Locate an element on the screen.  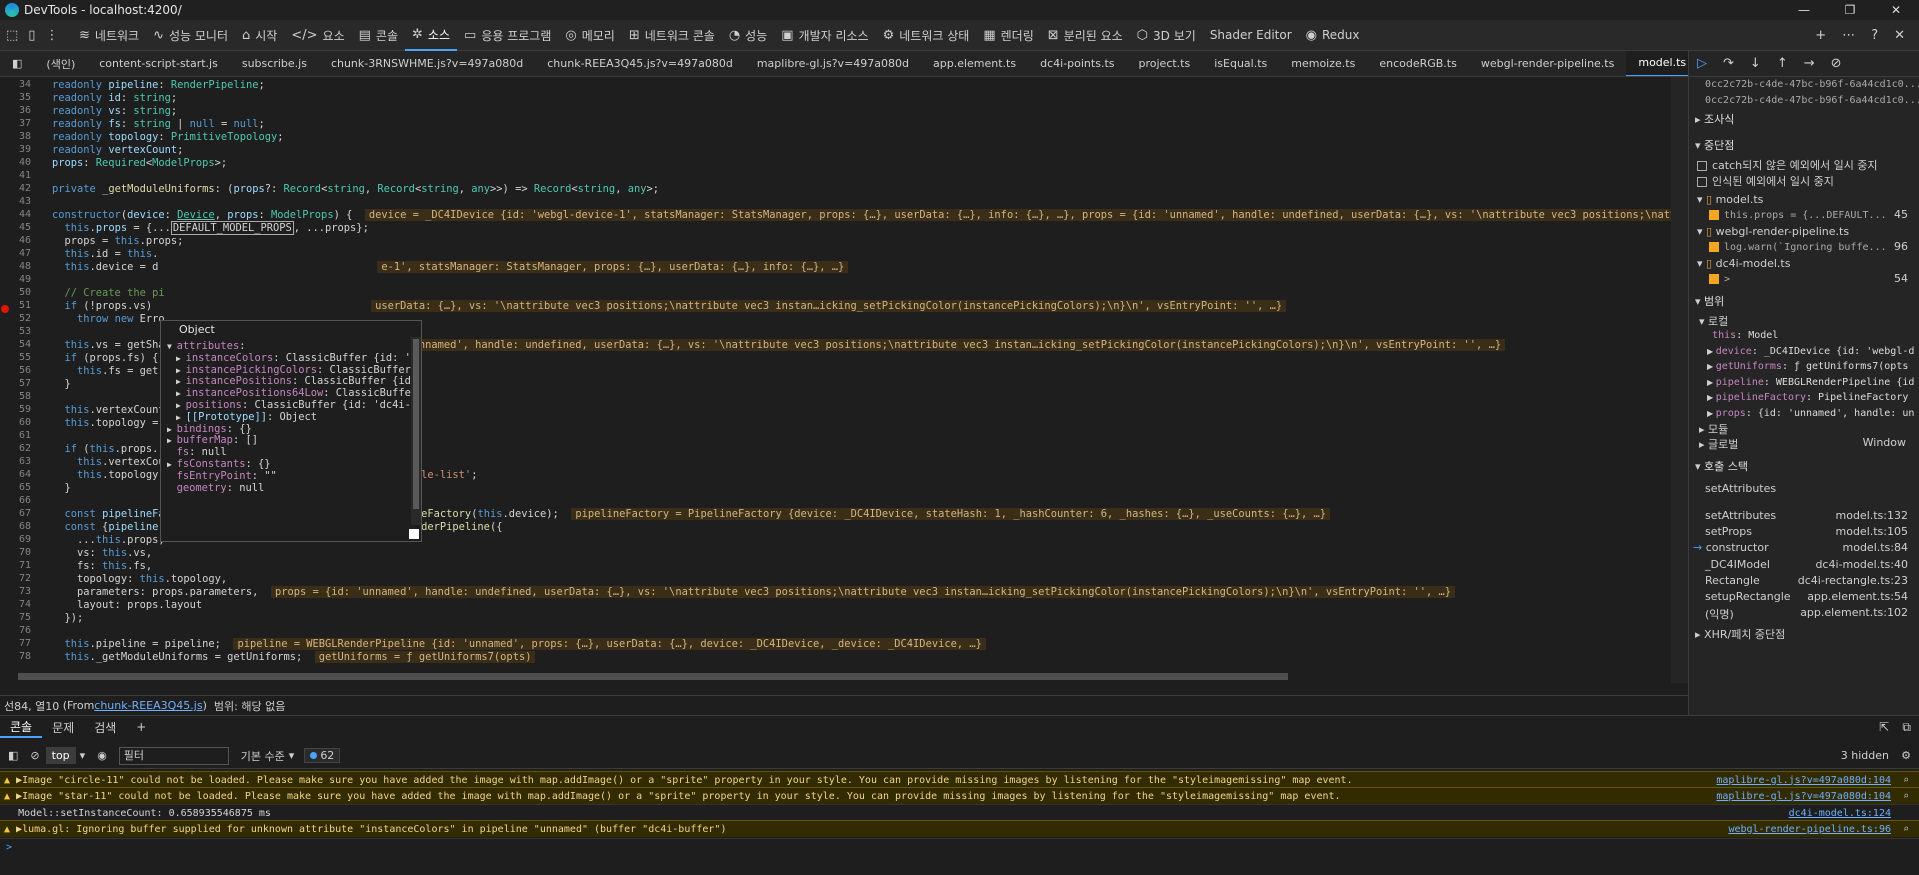
line-number: 63 is located at coordinates (15, 461).